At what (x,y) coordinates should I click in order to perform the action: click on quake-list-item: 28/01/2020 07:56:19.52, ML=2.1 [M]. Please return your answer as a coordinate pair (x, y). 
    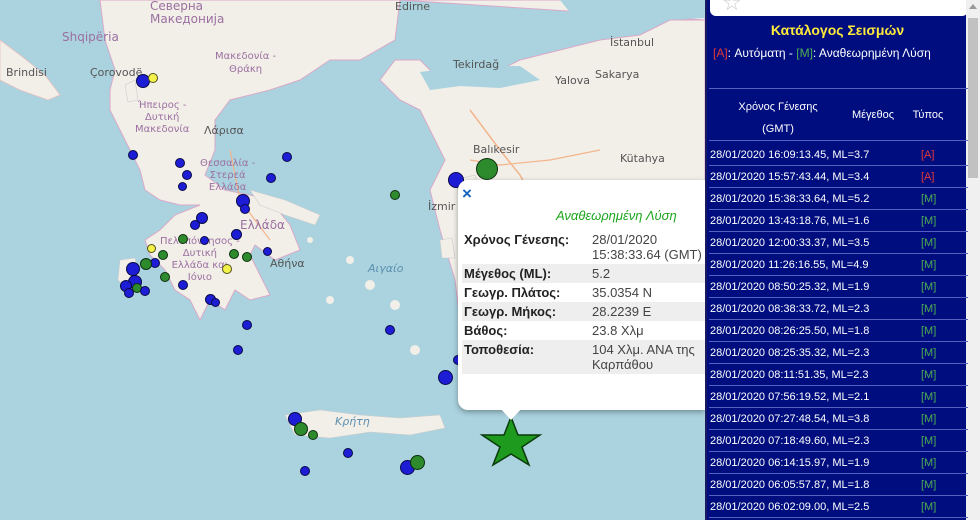
    Looking at the image, I should click on (838, 397).